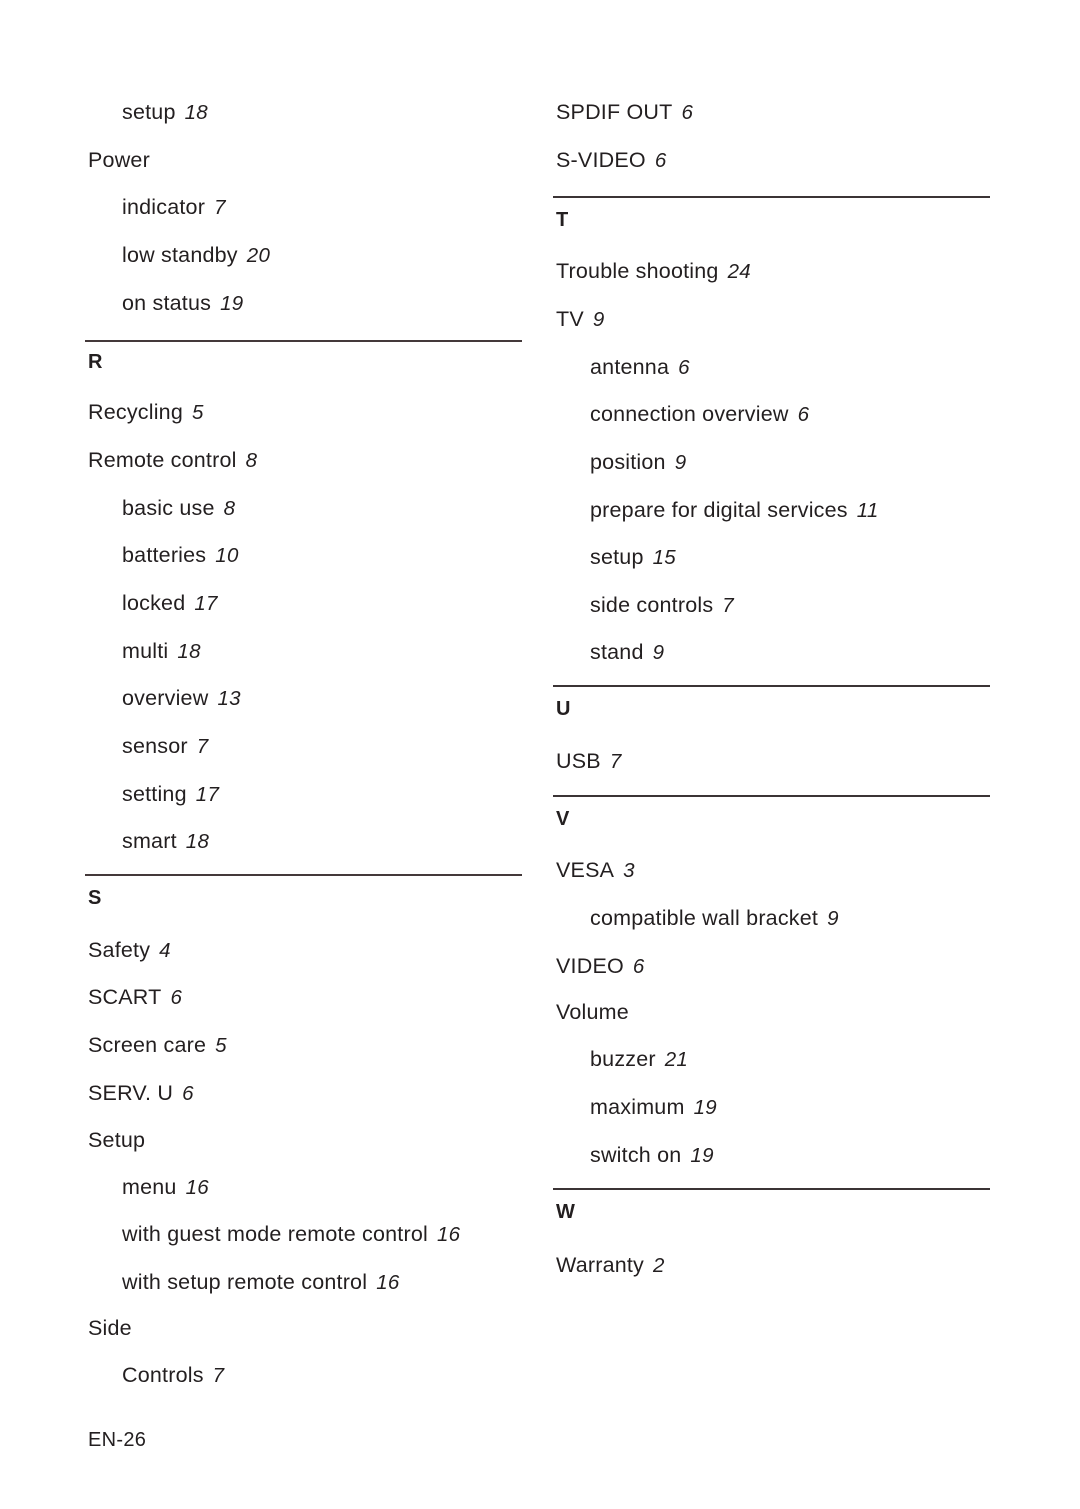 This screenshot has width=1080, height=1509. Describe the element at coordinates (258, 255) in the screenshot. I see `index-entry-page-number: 20` at that location.